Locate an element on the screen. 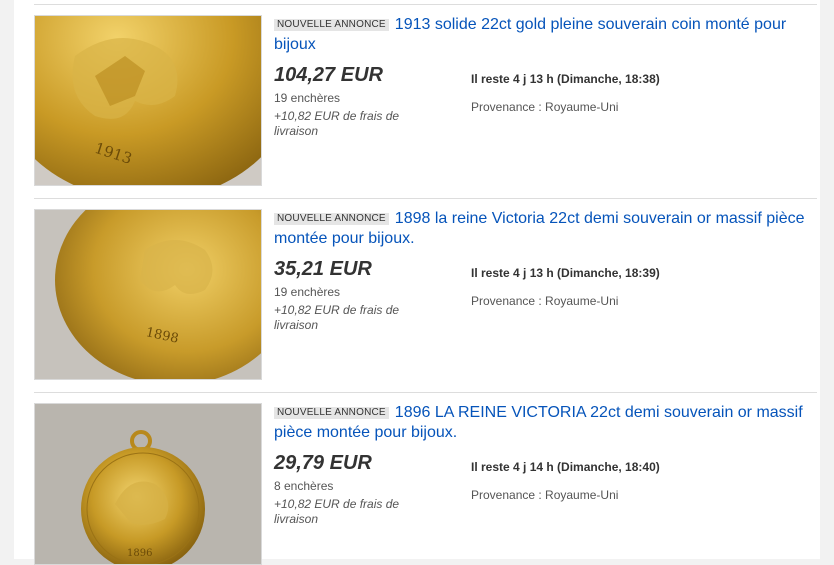 Image resolution: width=834 pixels, height=565 pixels. listing-image: 1896 is located at coordinates (148, 484).